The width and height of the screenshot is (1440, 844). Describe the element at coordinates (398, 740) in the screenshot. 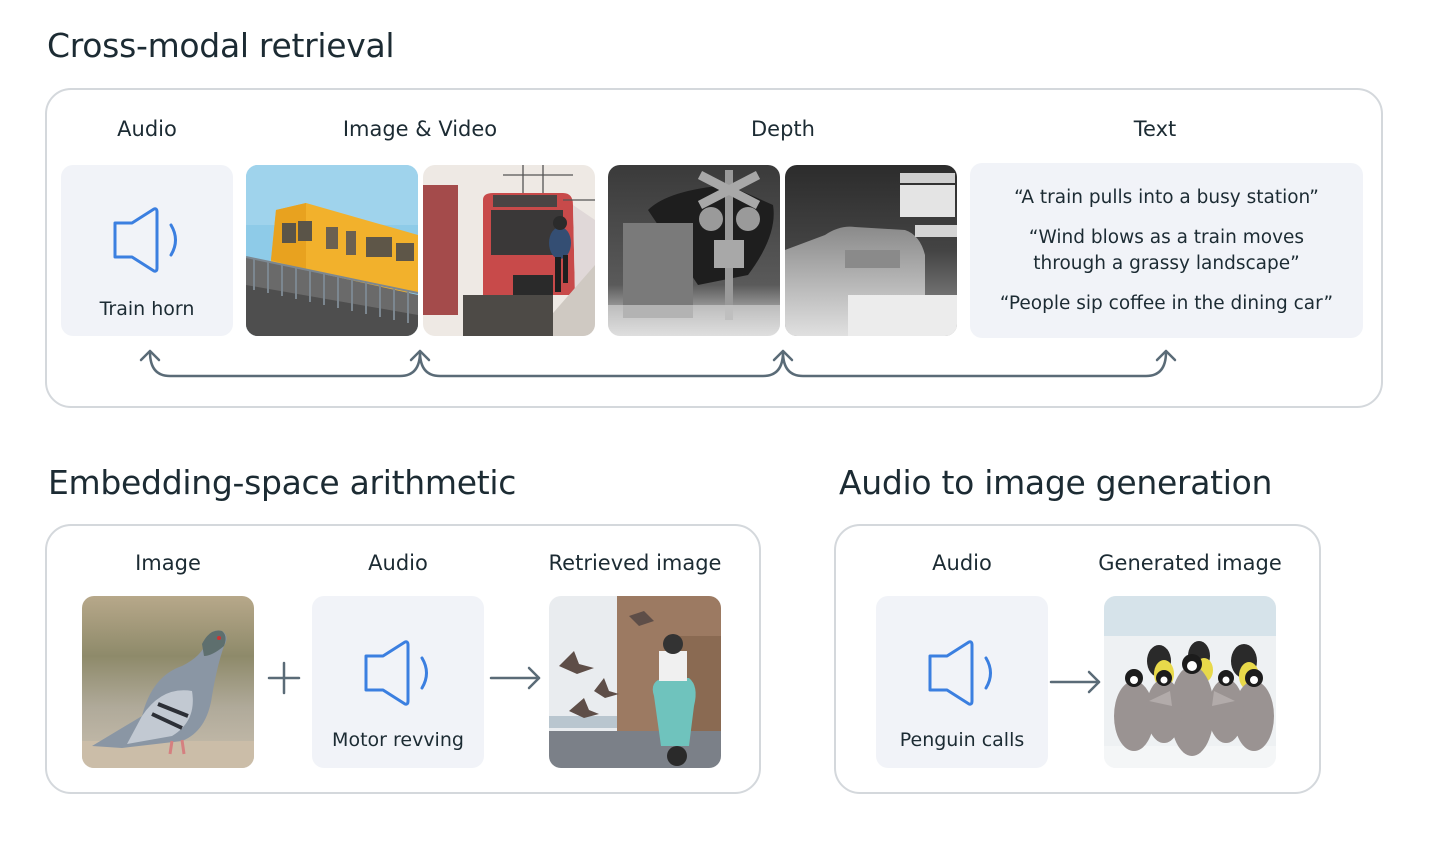

I see `audio-caption: Motor revving` at that location.